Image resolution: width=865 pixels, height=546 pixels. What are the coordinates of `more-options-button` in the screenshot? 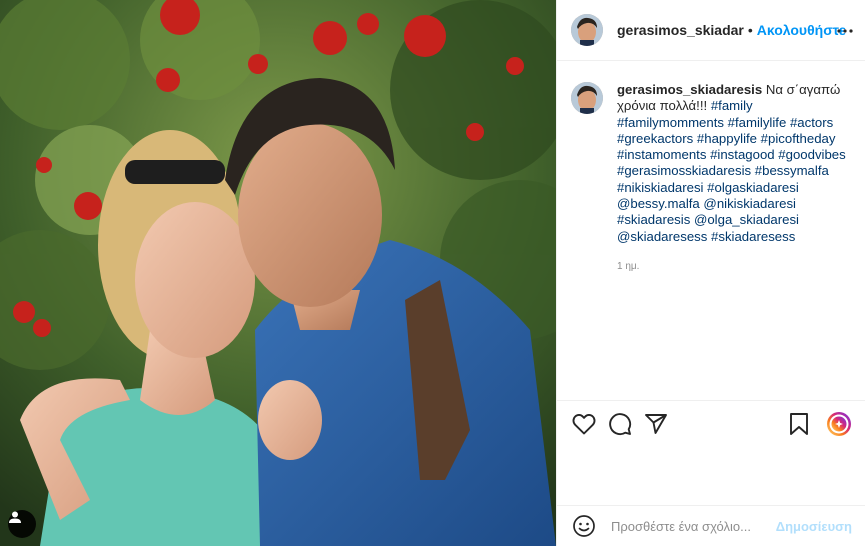 It's located at (845, 31).